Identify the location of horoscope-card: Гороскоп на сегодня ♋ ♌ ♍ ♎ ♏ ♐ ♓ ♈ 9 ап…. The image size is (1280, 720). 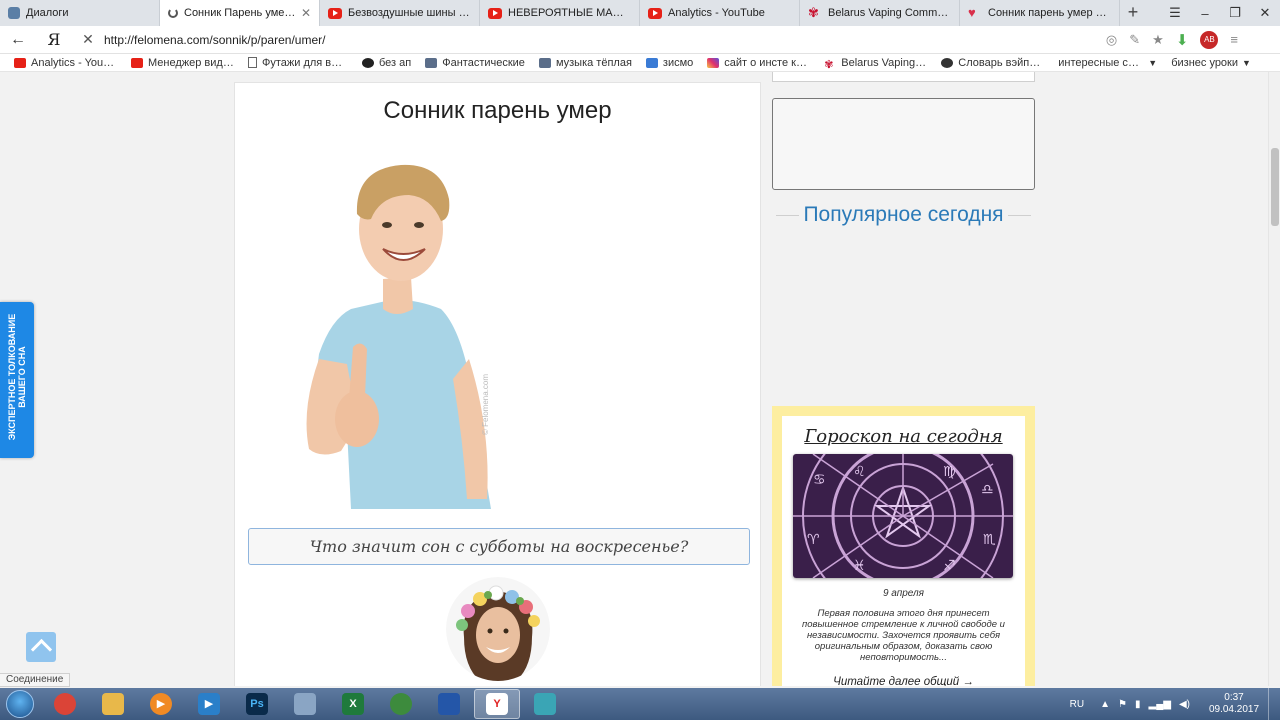
(903, 551).